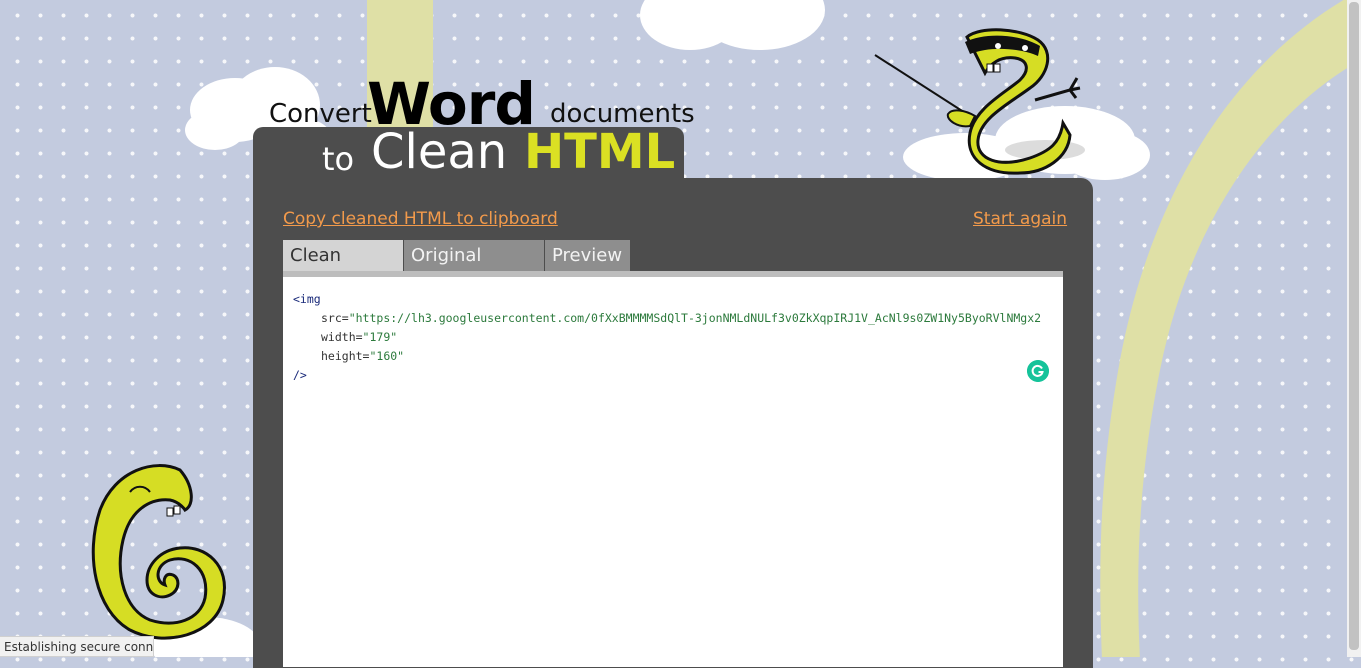 This screenshot has width=1361, height=668. Describe the element at coordinates (320, 114) in the screenshot. I see `header-convert-text: Convert` at that location.